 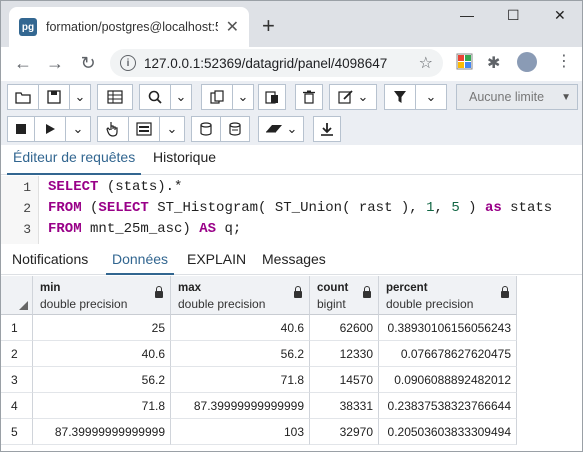 I want to click on close-tab-icon: ✕, so click(x=232, y=27).